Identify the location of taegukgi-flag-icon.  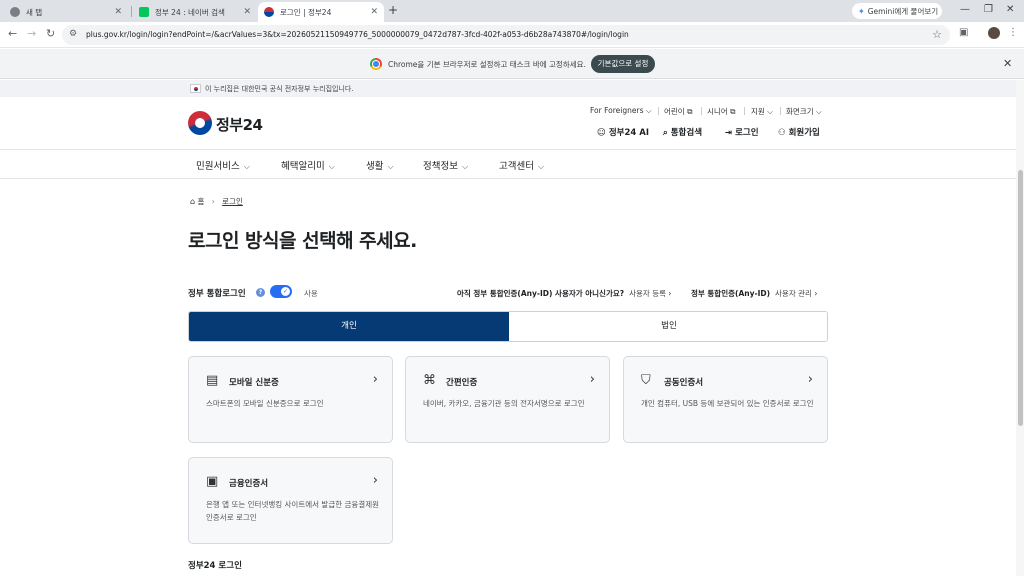
(195, 88).